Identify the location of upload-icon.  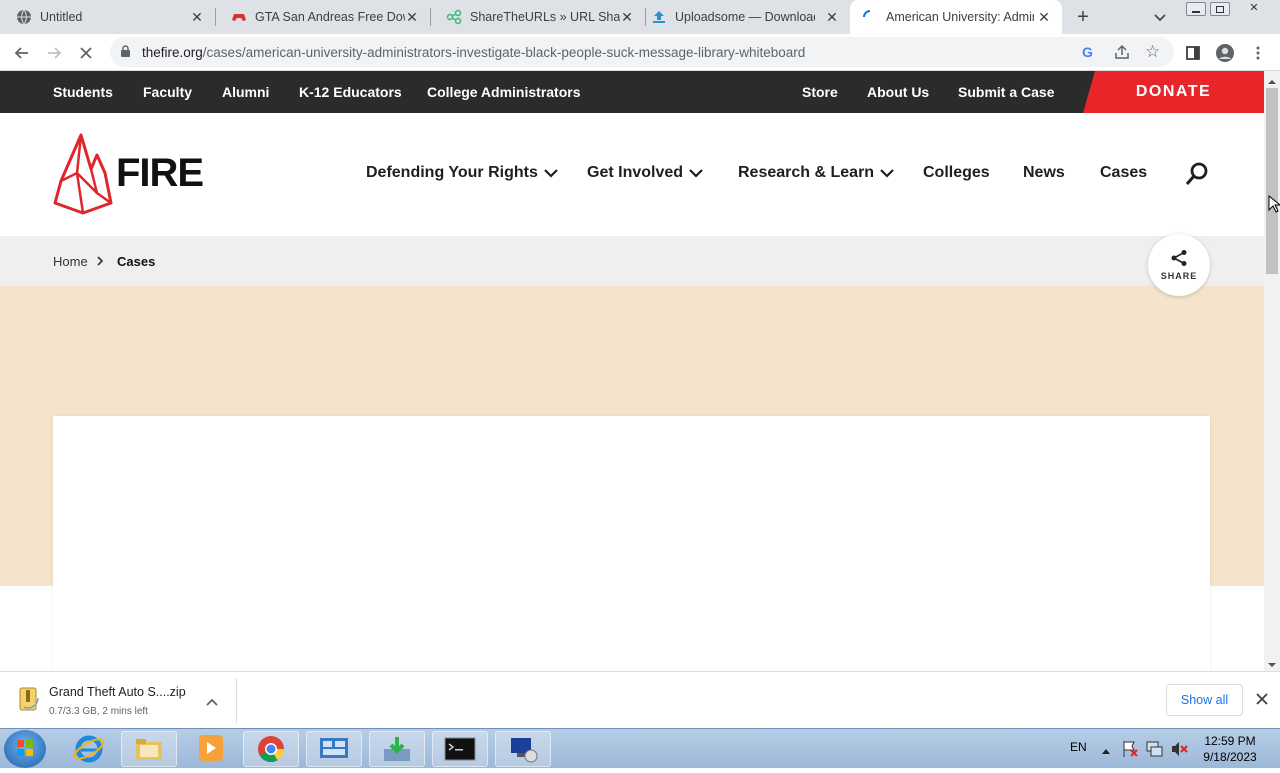
(659, 17).